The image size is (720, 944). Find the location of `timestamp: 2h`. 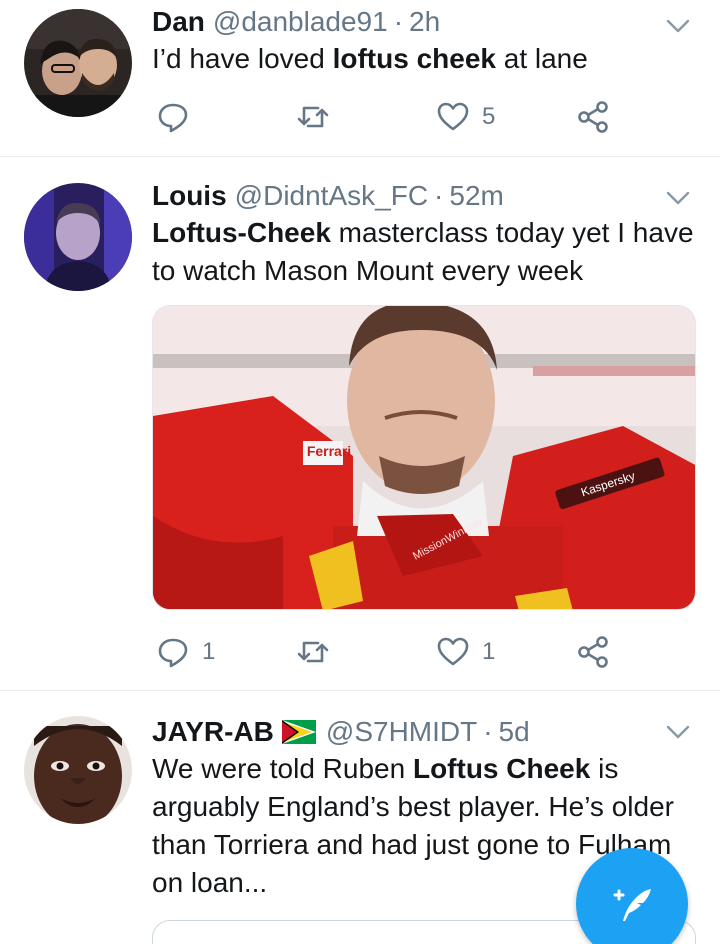

timestamp: 2h is located at coordinates (424, 22).